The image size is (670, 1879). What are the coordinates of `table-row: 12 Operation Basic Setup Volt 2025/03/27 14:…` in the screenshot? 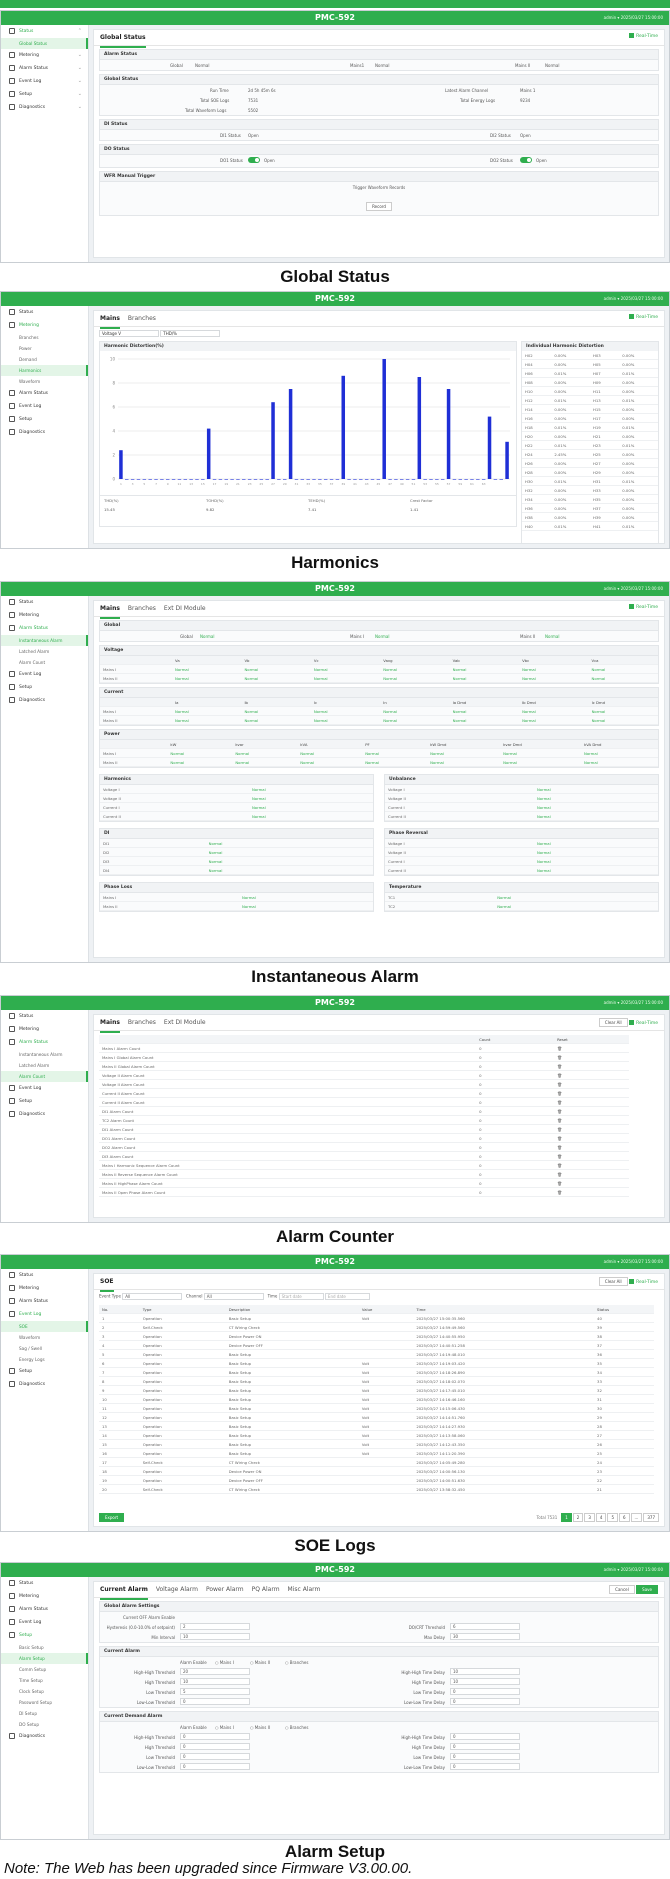 It's located at (376, 1417).